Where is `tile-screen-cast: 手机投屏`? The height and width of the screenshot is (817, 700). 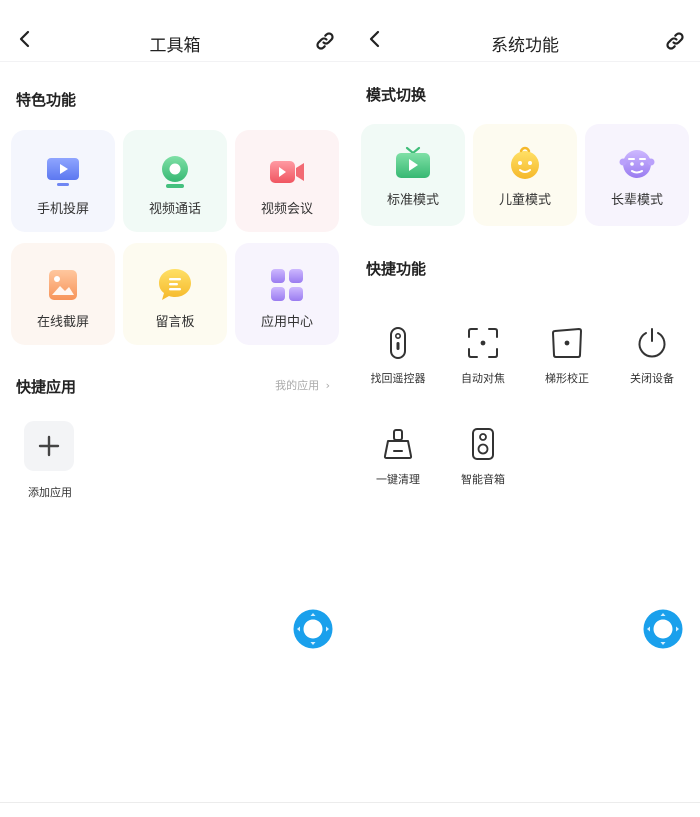 tile-screen-cast: 手机投屏 is located at coordinates (63, 181).